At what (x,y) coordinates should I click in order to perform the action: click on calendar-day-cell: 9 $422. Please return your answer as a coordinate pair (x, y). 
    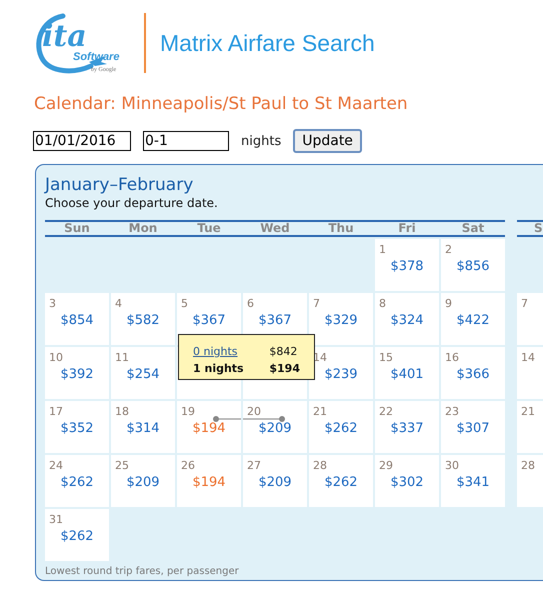
    Looking at the image, I should click on (473, 319).